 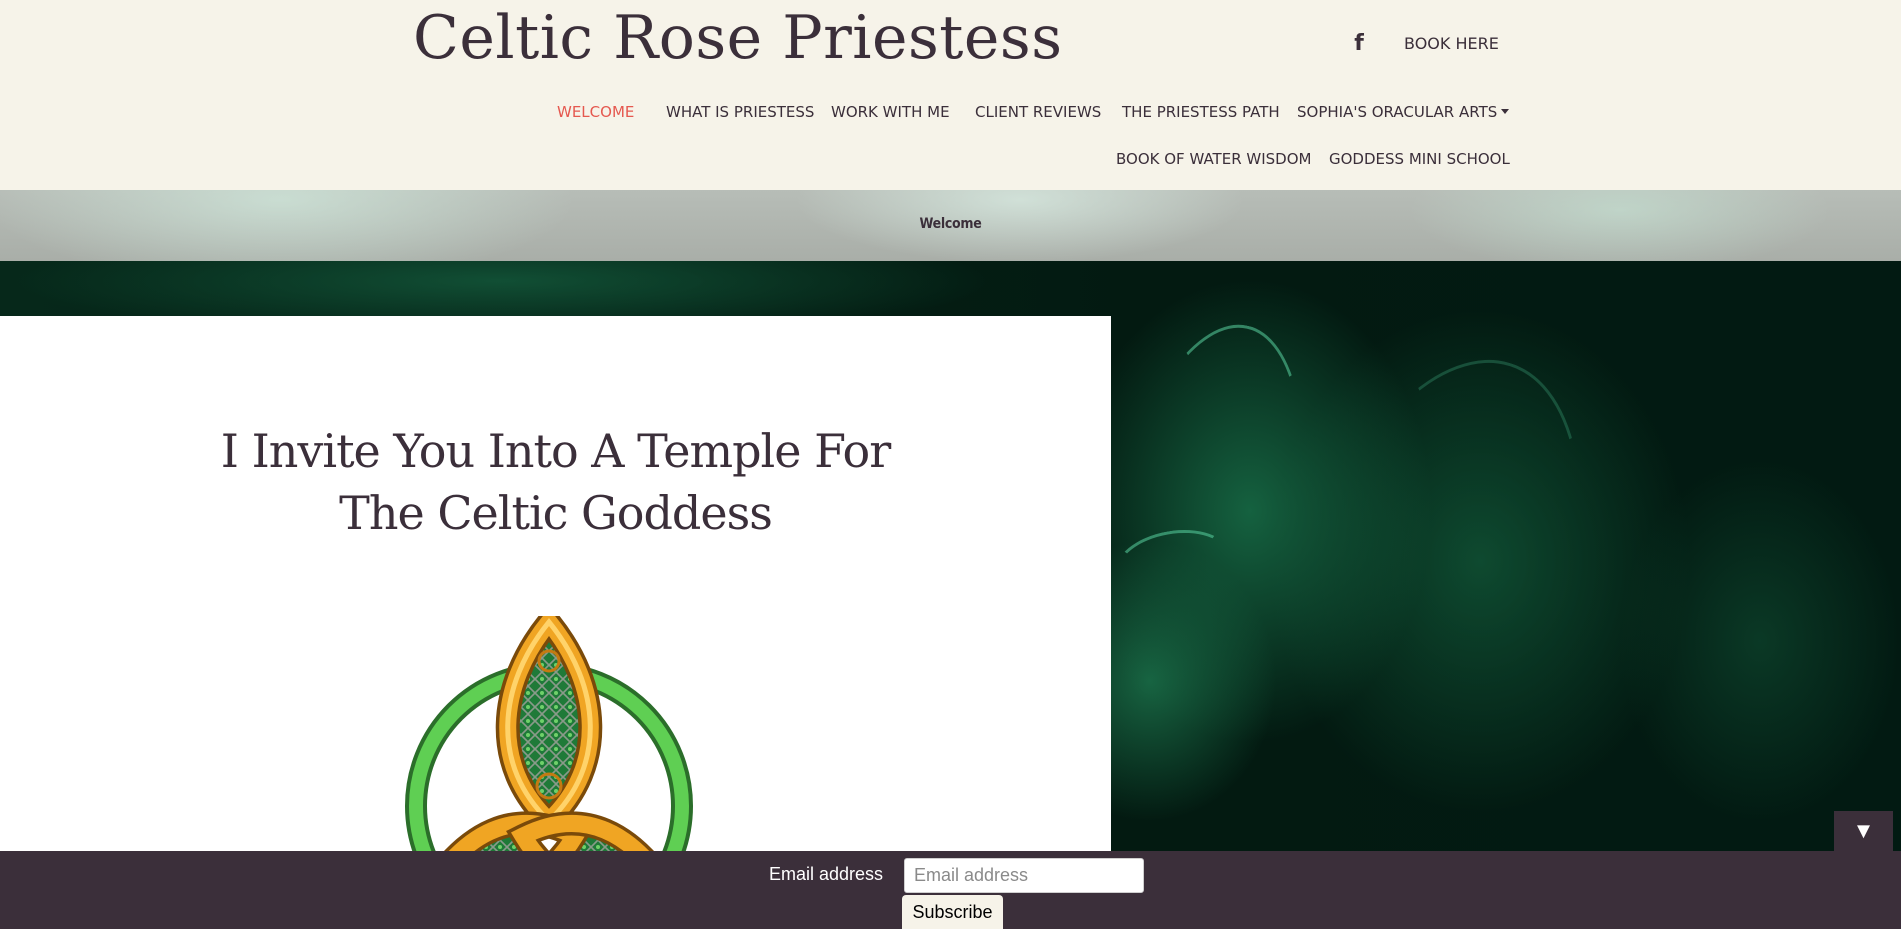 What do you see at coordinates (595, 112) in the screenshot?
I see `nav-item-welcome: WELCOME` at bounding box center [595, 112].